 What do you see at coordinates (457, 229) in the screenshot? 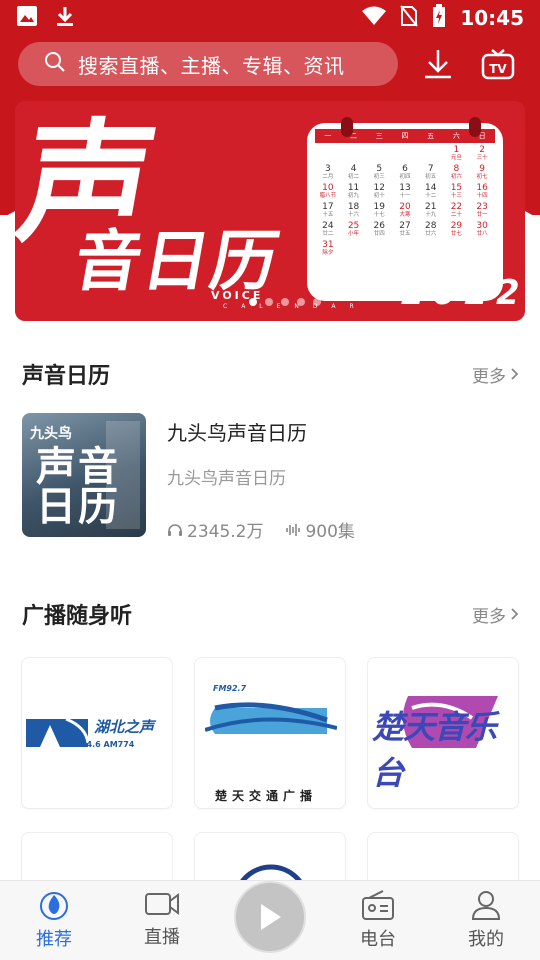
I see `calendar-day: 29 廿七` at bounding box center [457, 229].